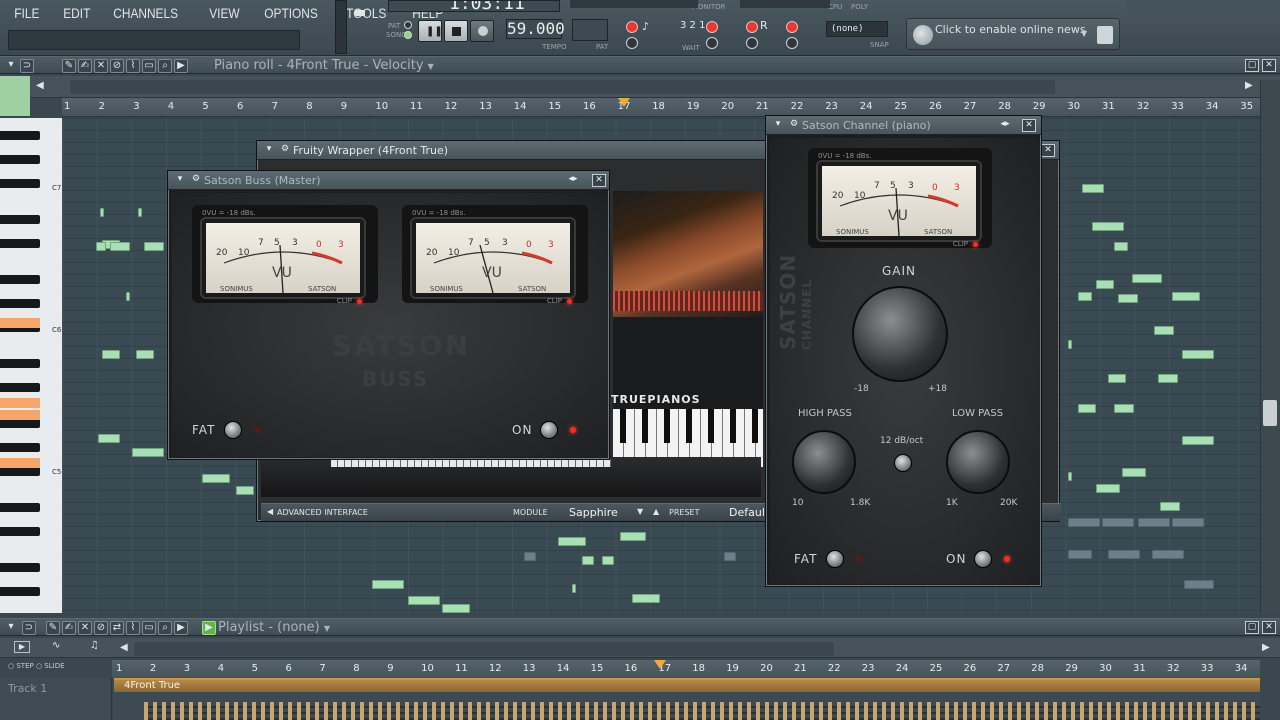  I want to click on playlist-scroll: ▶ ∿ ♫ ◀ ▶, so click(640, 648).